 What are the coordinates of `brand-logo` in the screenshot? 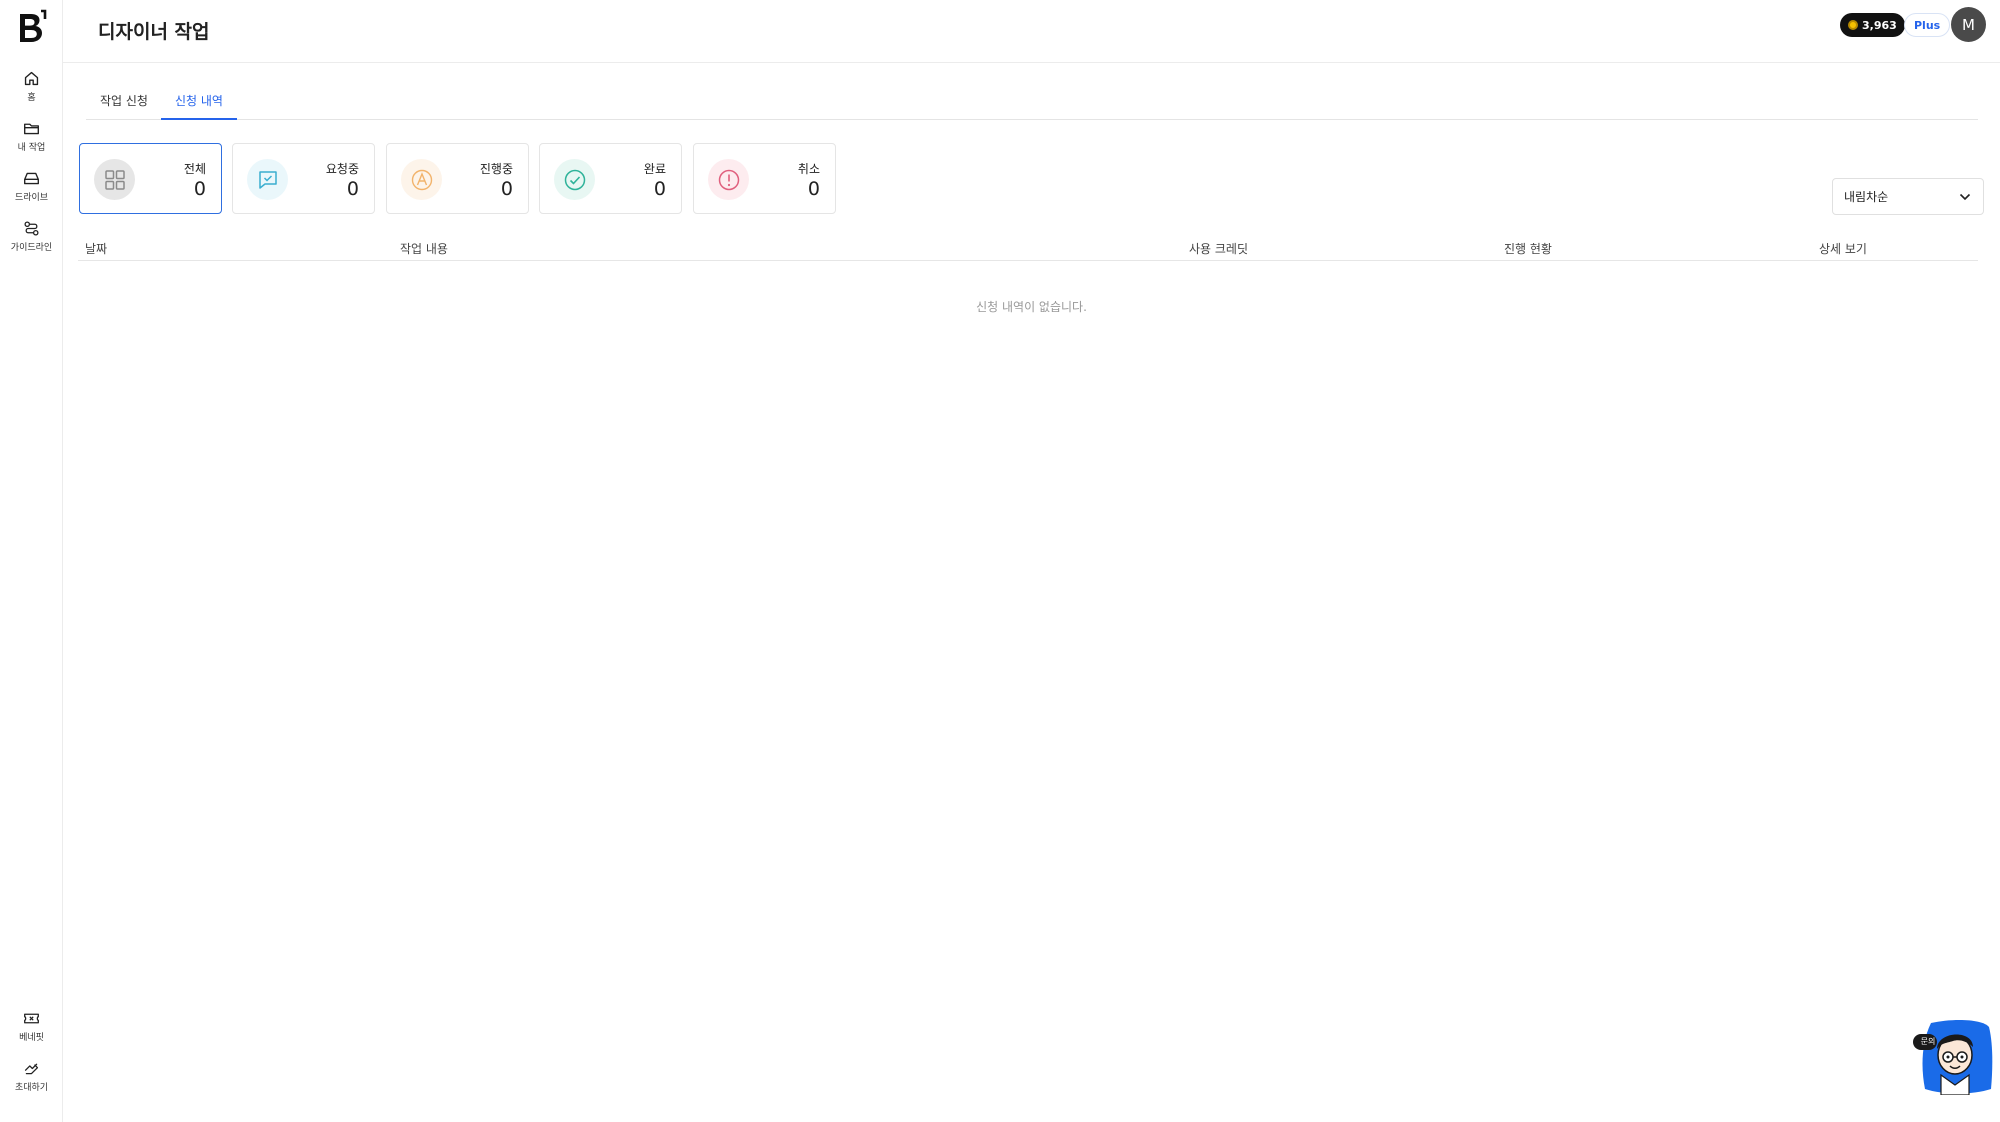 It's located at (31, 28).